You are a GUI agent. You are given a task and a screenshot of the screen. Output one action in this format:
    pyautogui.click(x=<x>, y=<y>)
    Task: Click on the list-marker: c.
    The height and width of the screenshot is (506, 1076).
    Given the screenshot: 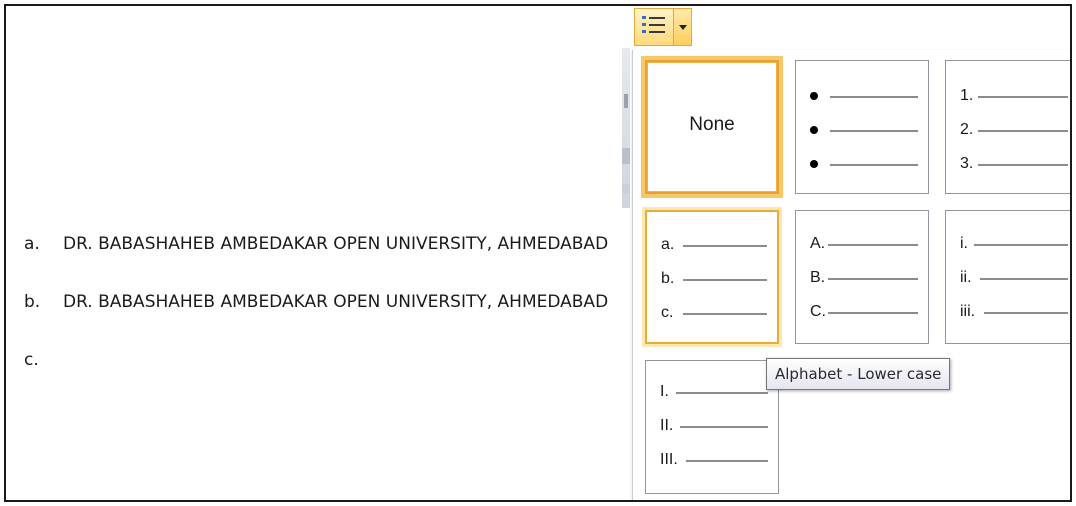 What is the action you would take?
    pyautogui.click(x=31, y=360)
    